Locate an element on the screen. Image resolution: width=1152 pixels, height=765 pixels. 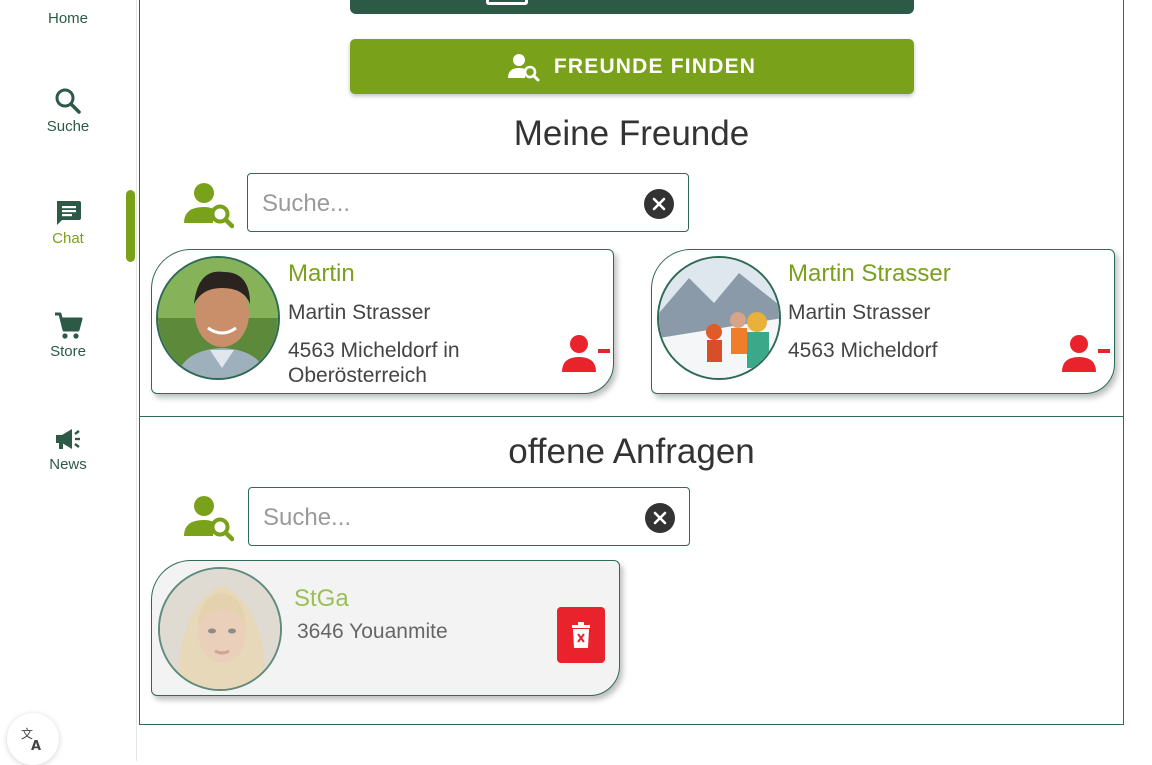
requests-search-field is located at coordinates (469, 516).